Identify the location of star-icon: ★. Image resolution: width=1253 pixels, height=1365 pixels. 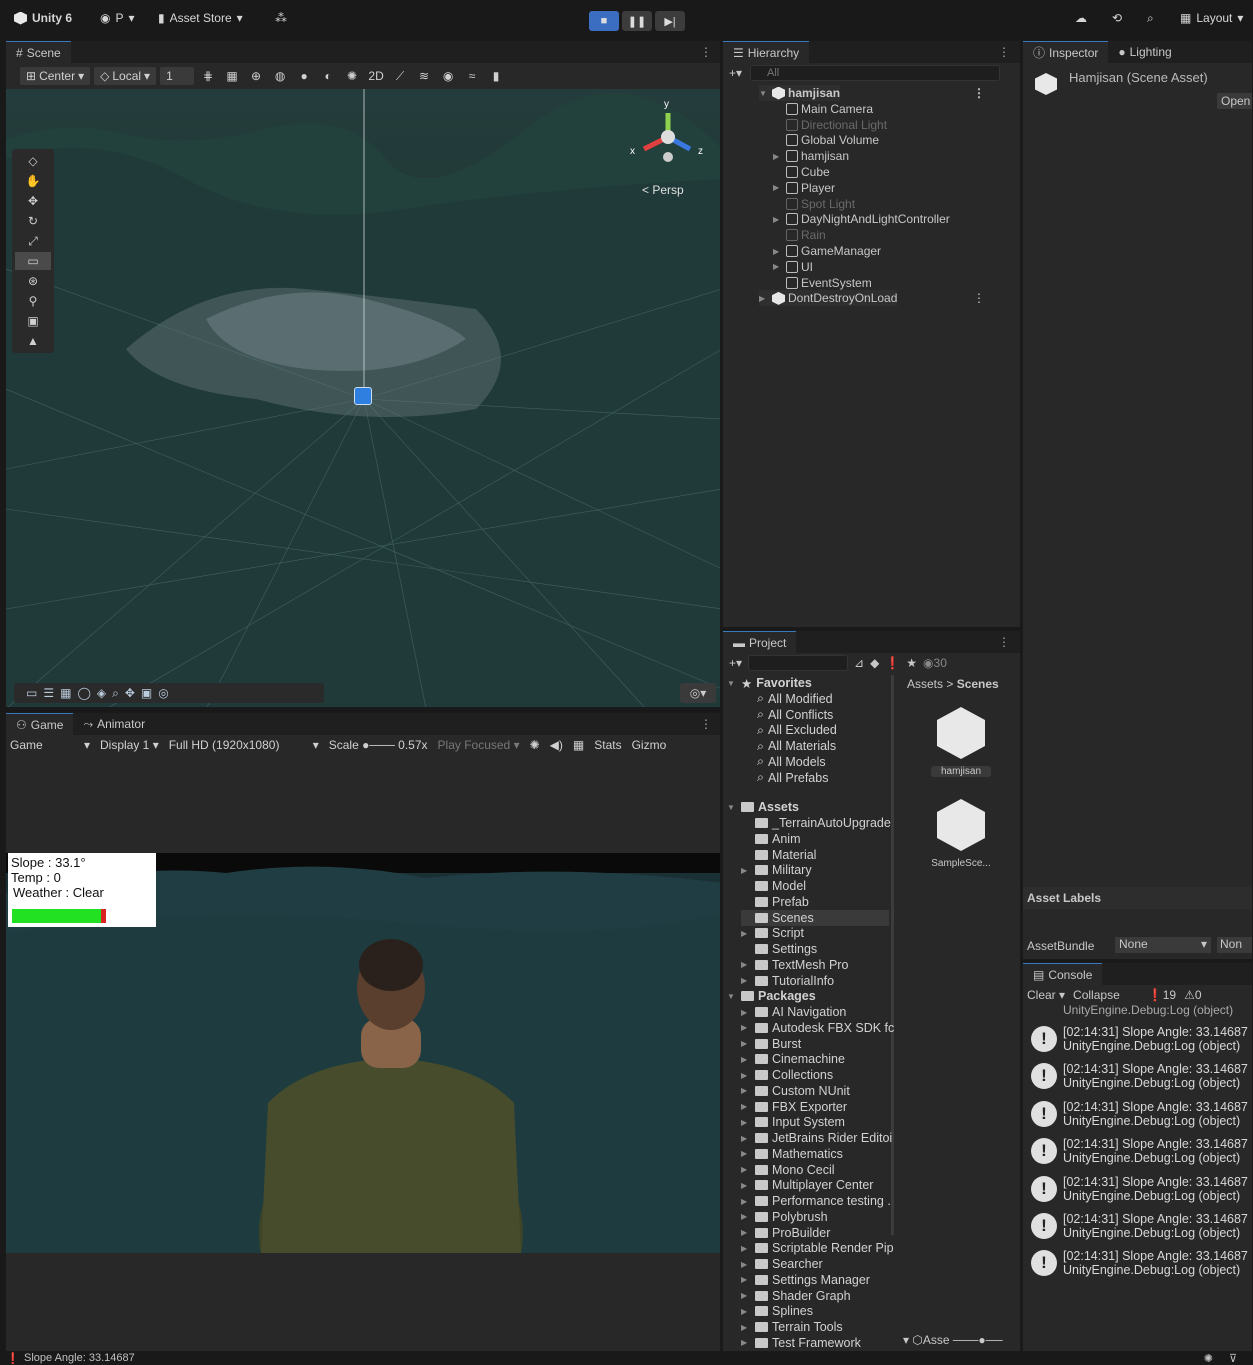
(911, 663).